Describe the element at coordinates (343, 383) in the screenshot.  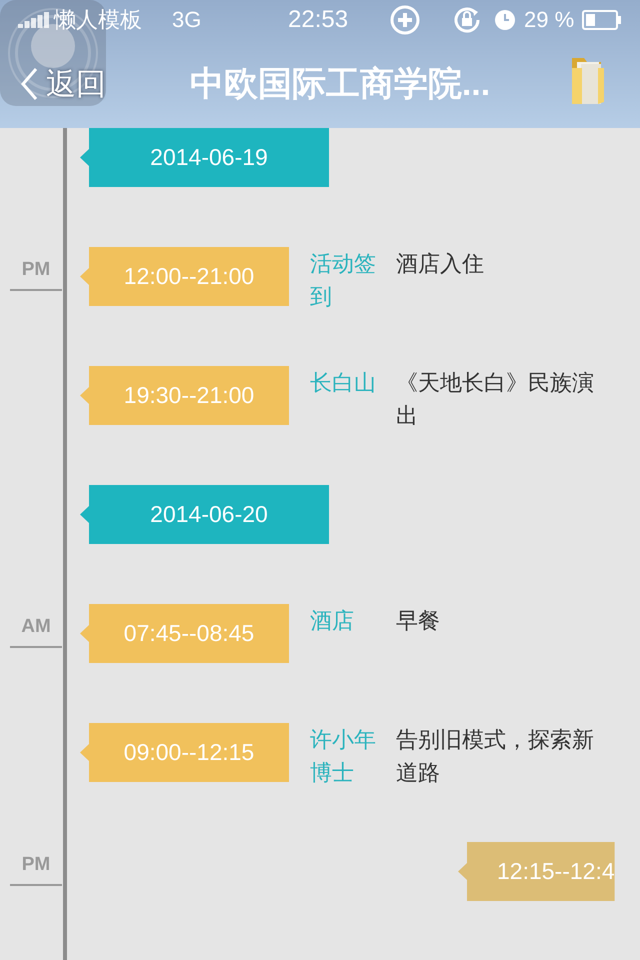
I see `event-place: 长白山` at that location.